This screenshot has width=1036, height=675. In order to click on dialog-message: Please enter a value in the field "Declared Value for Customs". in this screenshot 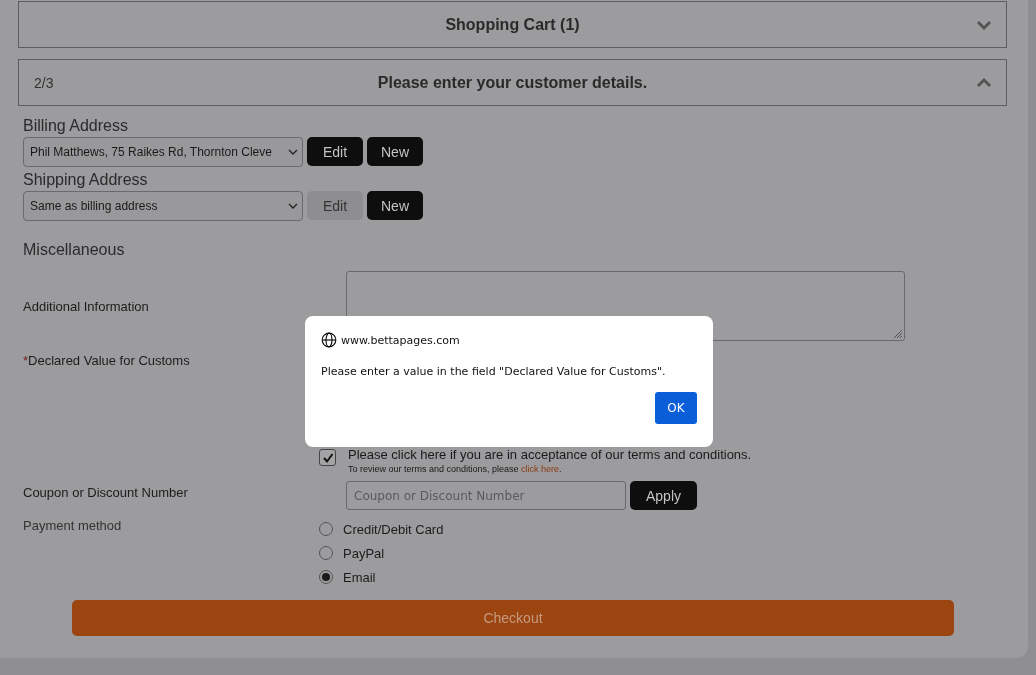, I will do `click(494, 371)`.